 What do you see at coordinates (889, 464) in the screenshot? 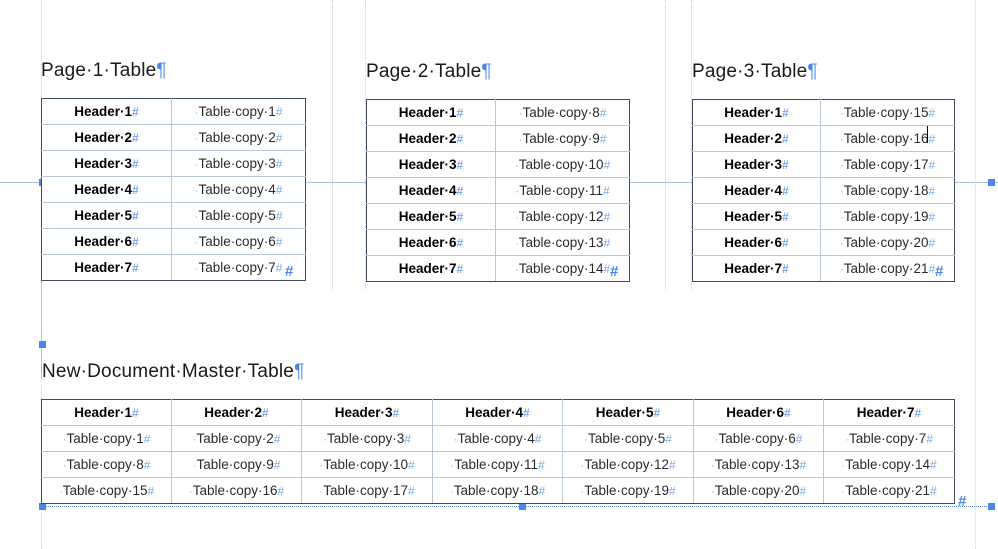
I see `table-cell-value: ·Table·copy·14#` at bounding box center [889, 464].